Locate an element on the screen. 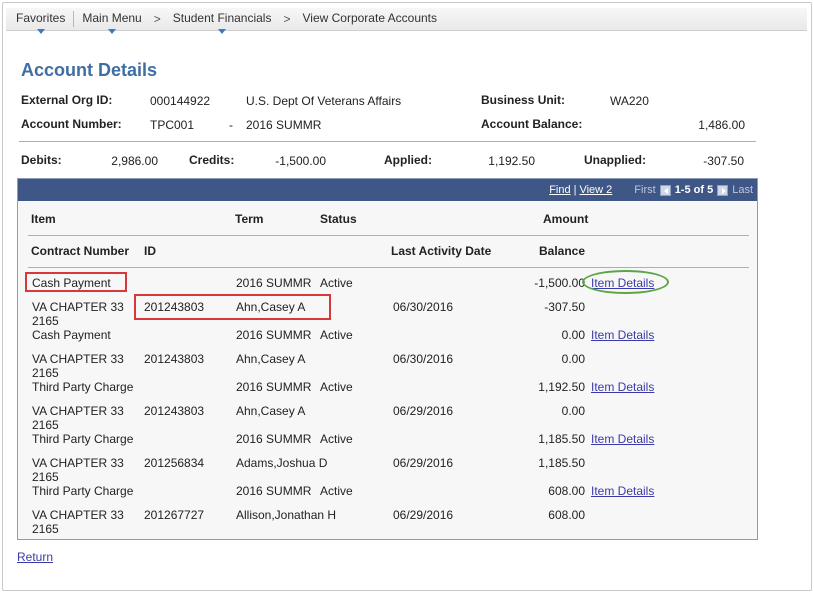  col-amount: Amount is located at coordinates (566, 219).